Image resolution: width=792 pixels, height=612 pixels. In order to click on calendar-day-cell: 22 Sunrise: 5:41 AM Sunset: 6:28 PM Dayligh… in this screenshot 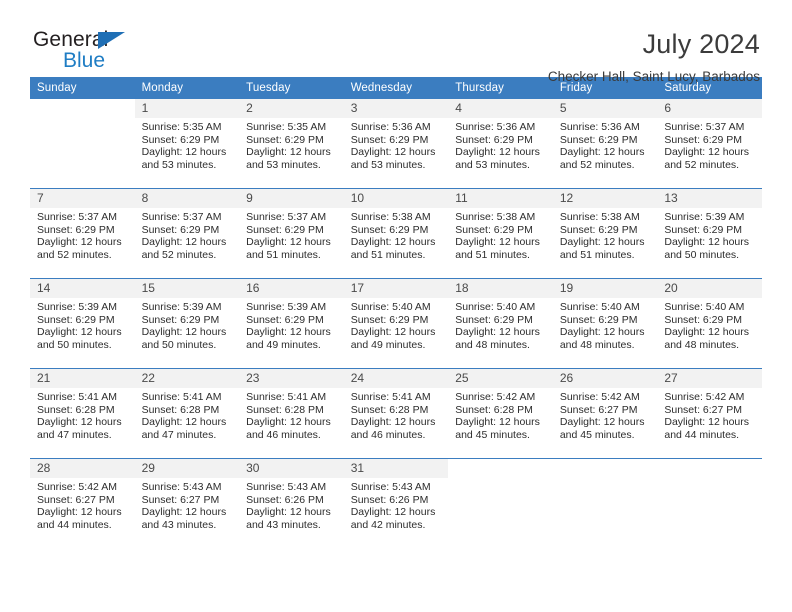, I will do `click(187, 413)`.